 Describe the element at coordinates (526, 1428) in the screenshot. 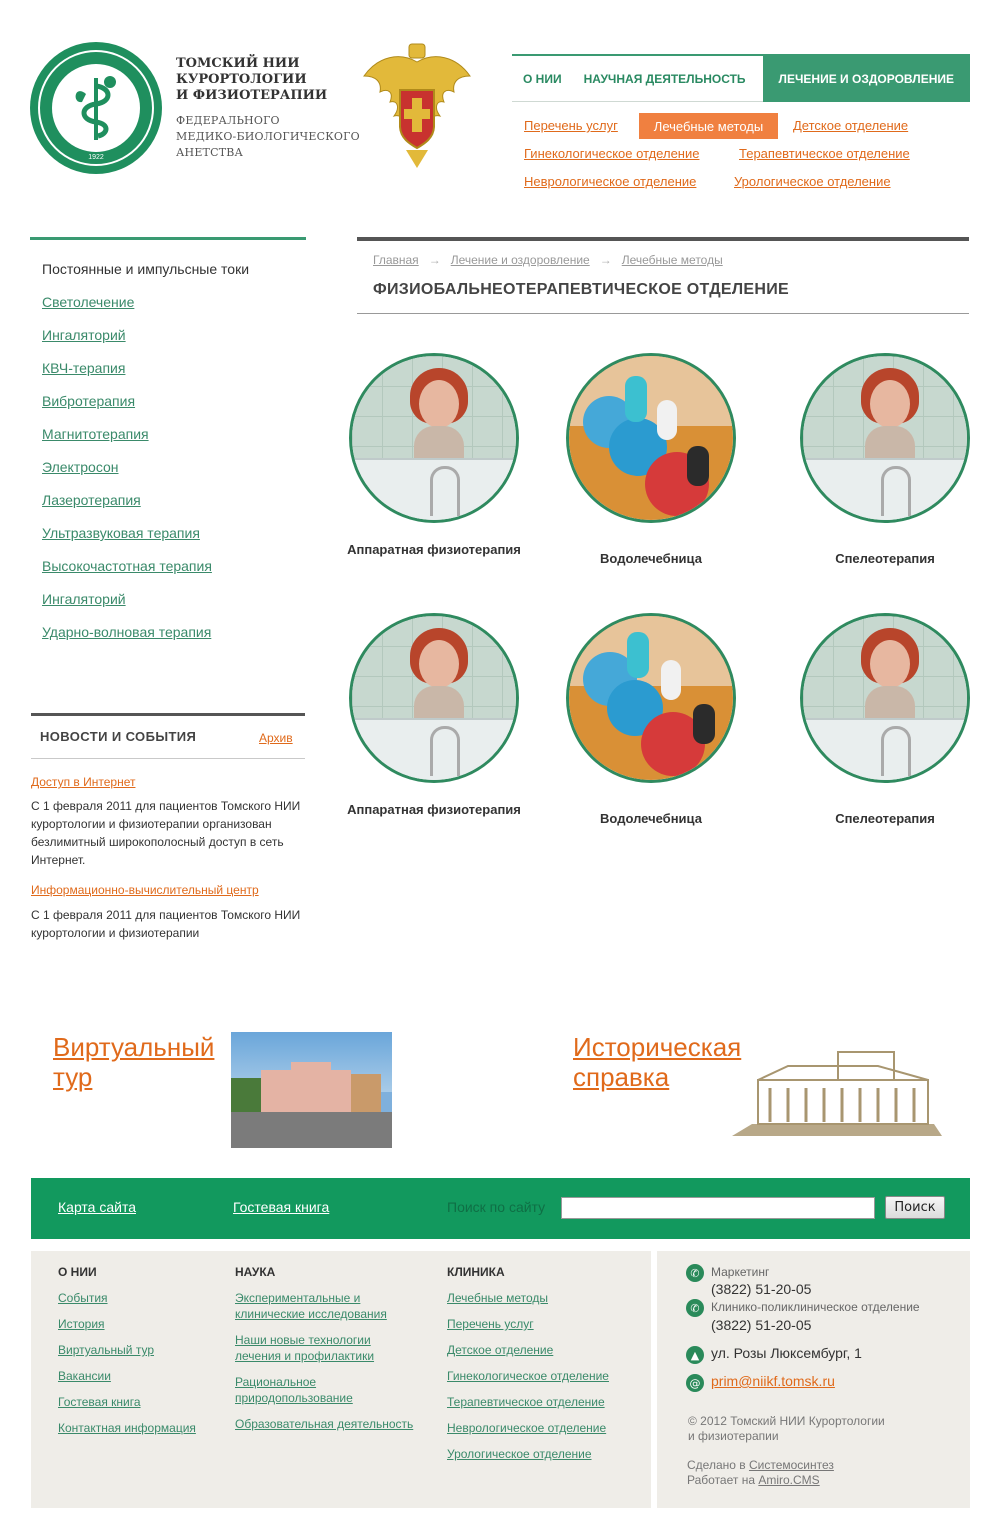

I see `footer-link: Неврологическое отделение` at that location.